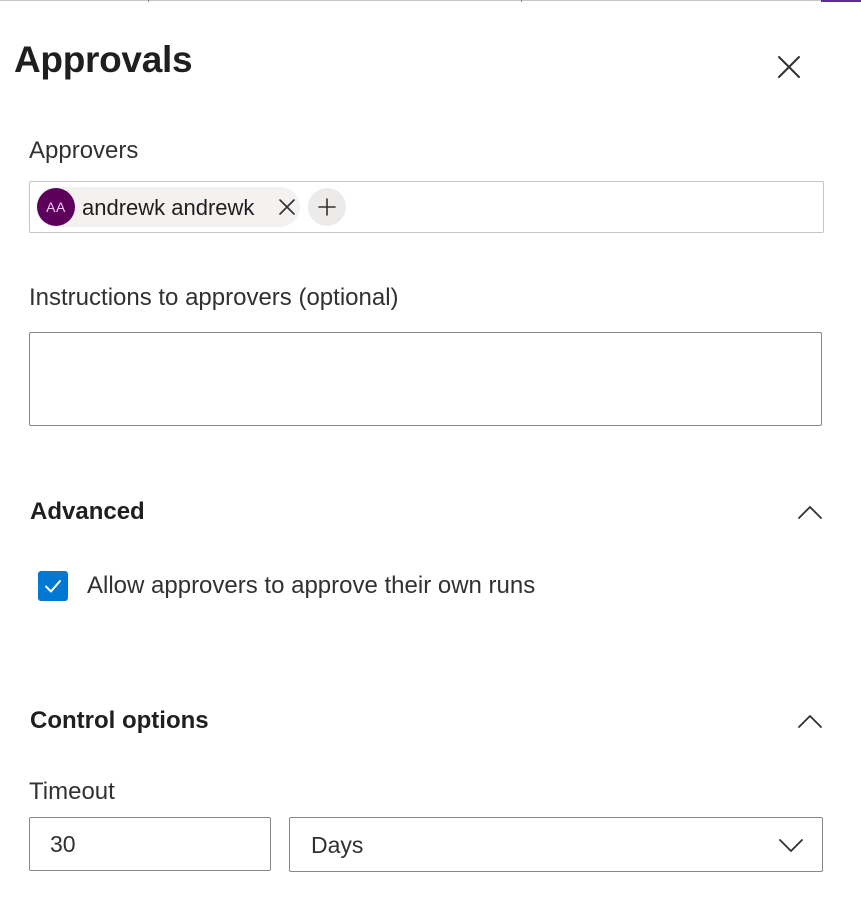 This screenshot has width=861, height=903. Describe the element at coordinates (84, 150) in the screenshot. I see `approvers-label: Approvers` at that location.